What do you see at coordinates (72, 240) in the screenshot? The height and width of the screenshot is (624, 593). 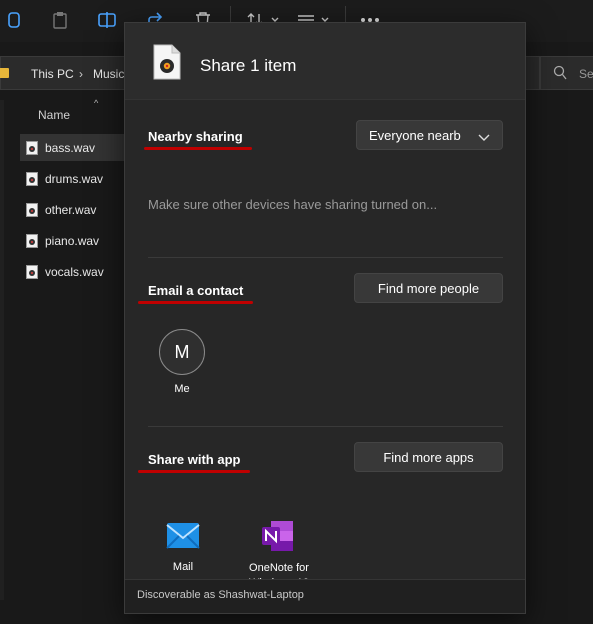 I see `file-name: piano.wav` at bounding box center [72, 240].